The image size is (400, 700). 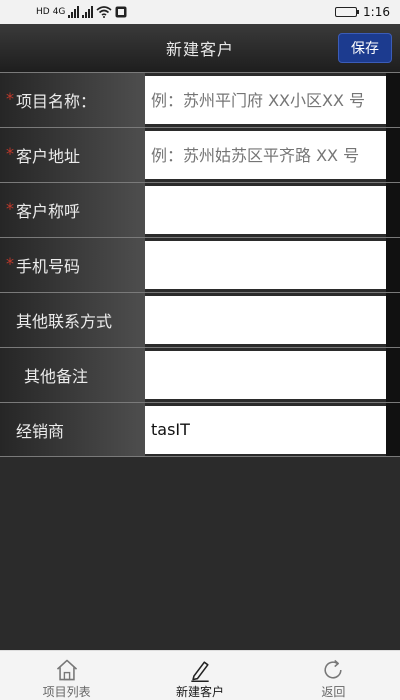 I want to click on dealer-label: 经销商, so click(x=40, y=431).